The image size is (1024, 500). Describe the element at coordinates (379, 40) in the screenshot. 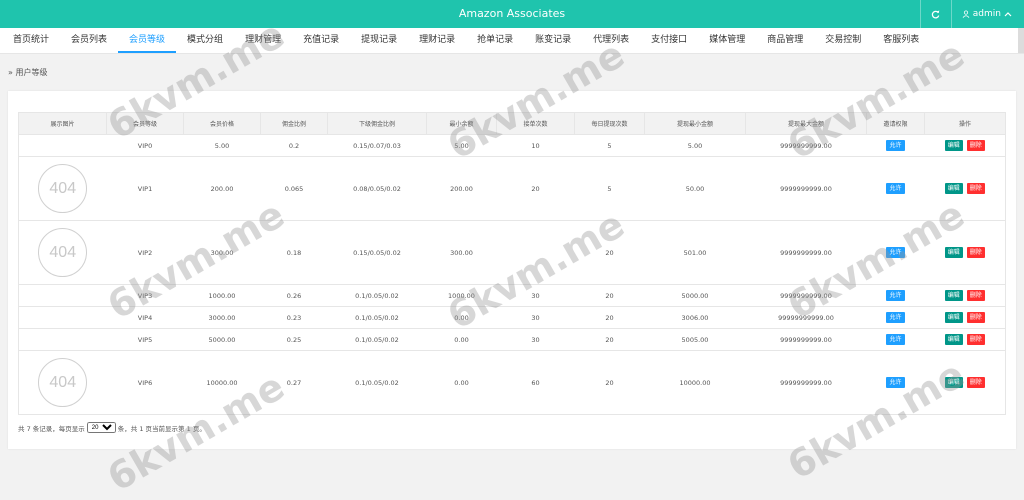

I see `nav-tab: 提现记录` at that location.